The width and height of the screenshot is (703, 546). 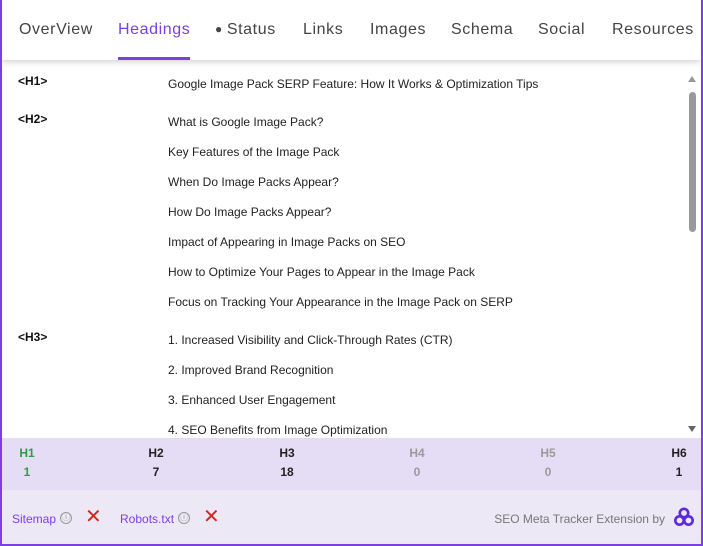 I want to click on count-label: H4, so click(x=417, y=453).